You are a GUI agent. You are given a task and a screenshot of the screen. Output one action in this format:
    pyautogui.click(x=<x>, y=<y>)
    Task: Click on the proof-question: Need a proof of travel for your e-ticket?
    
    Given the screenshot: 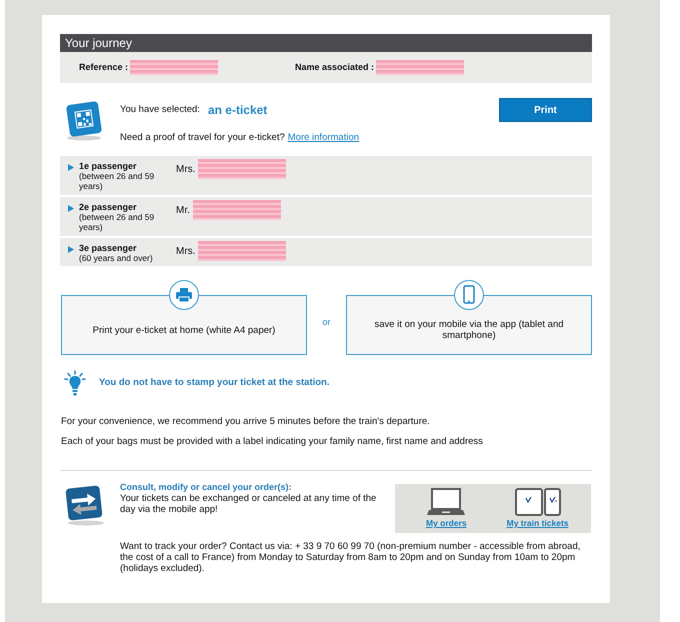 What is the action you would take?
    pyautogui.click(x=202, y=138)
    